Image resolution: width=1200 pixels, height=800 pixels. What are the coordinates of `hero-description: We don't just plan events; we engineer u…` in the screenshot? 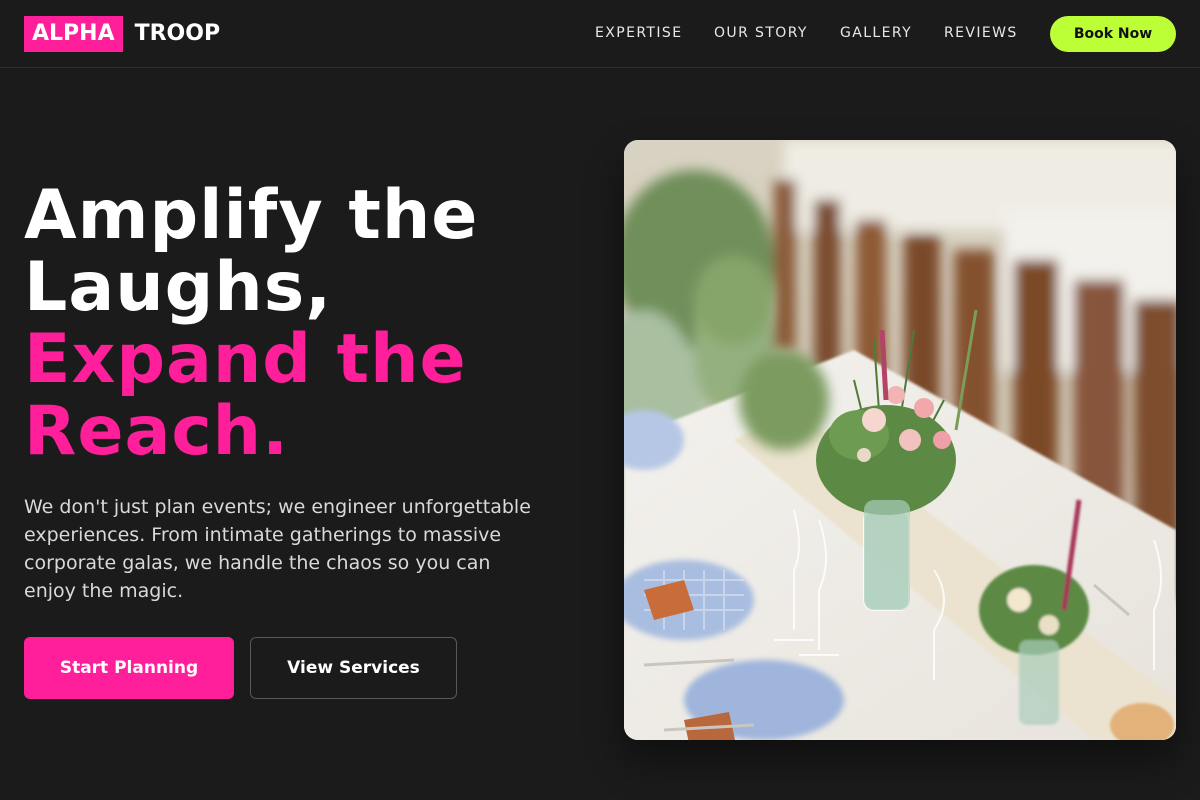 It's located at (277, 549).